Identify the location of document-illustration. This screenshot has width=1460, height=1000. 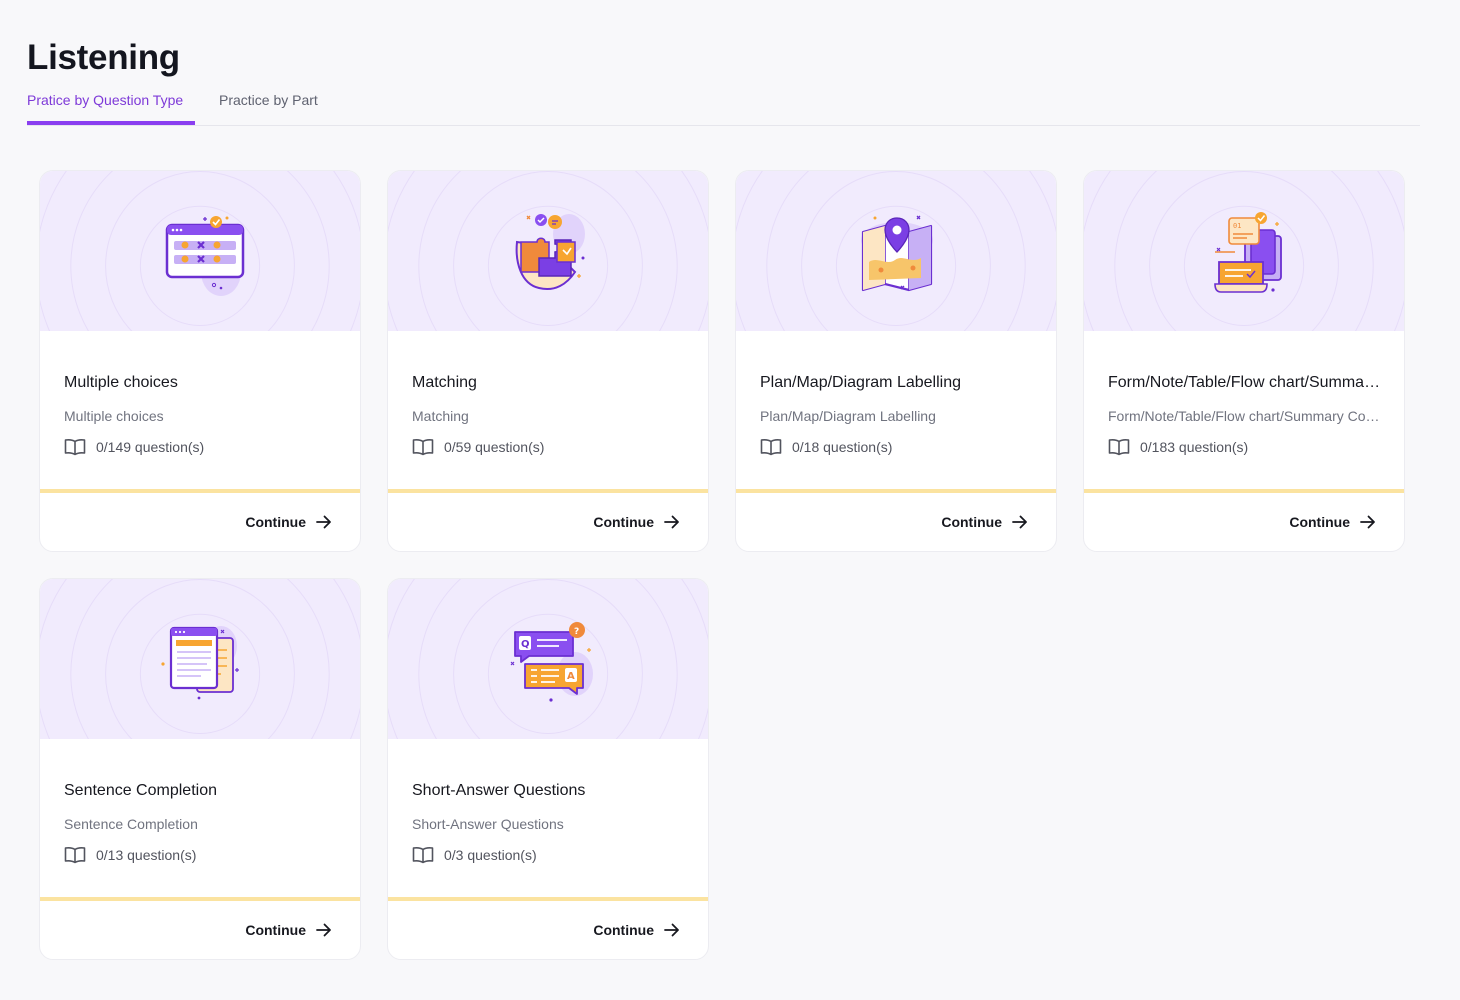
(200, 663).